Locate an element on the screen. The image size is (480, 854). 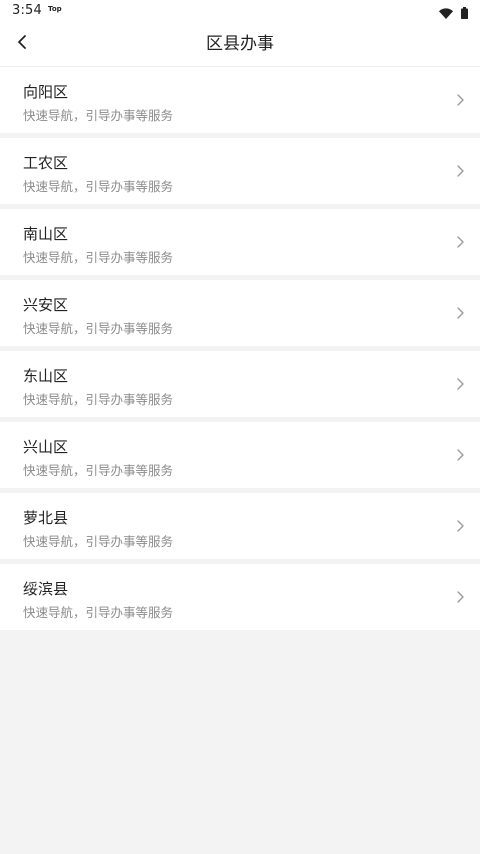
status-bar: 3:54 Top is located at coordinates (240, 11).